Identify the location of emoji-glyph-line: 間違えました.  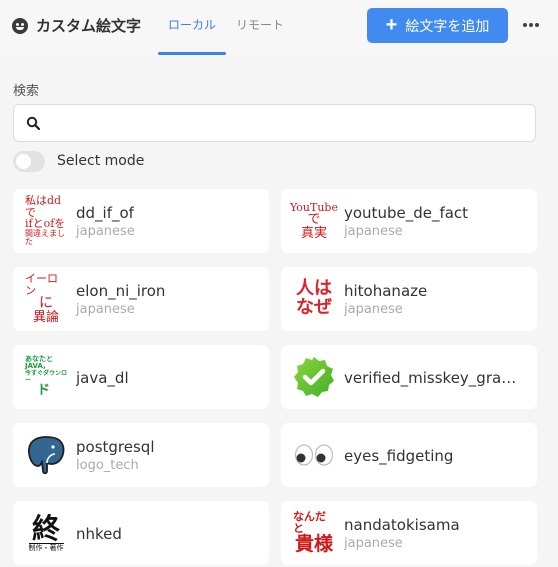
(45, 237).